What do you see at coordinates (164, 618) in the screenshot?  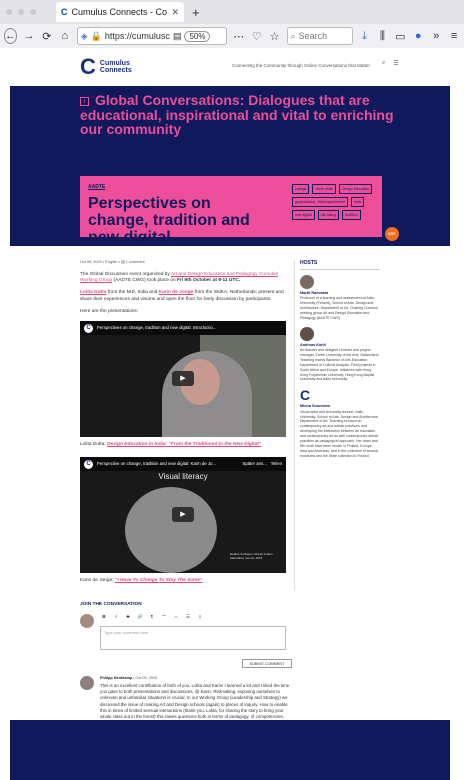 I see `quote-icon: “”` at bounding box center [164, 618].